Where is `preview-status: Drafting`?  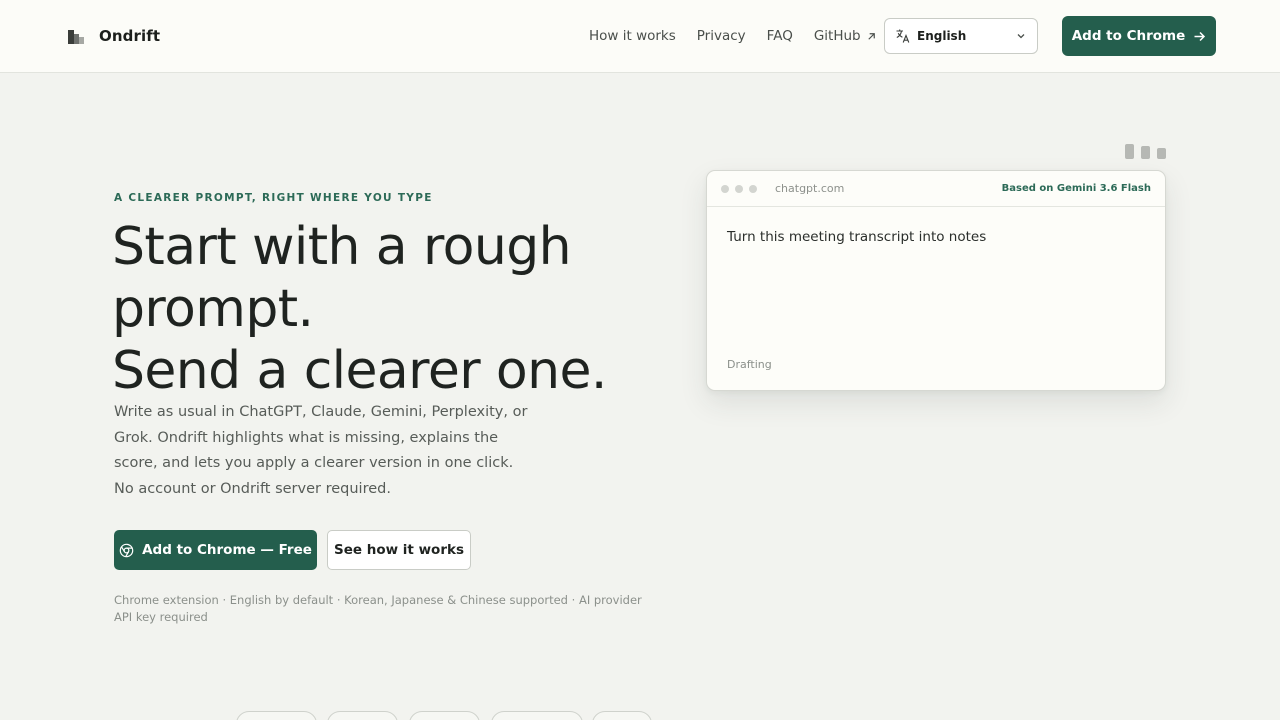
preview-status: Drafting is located at coordinates (749, 364).